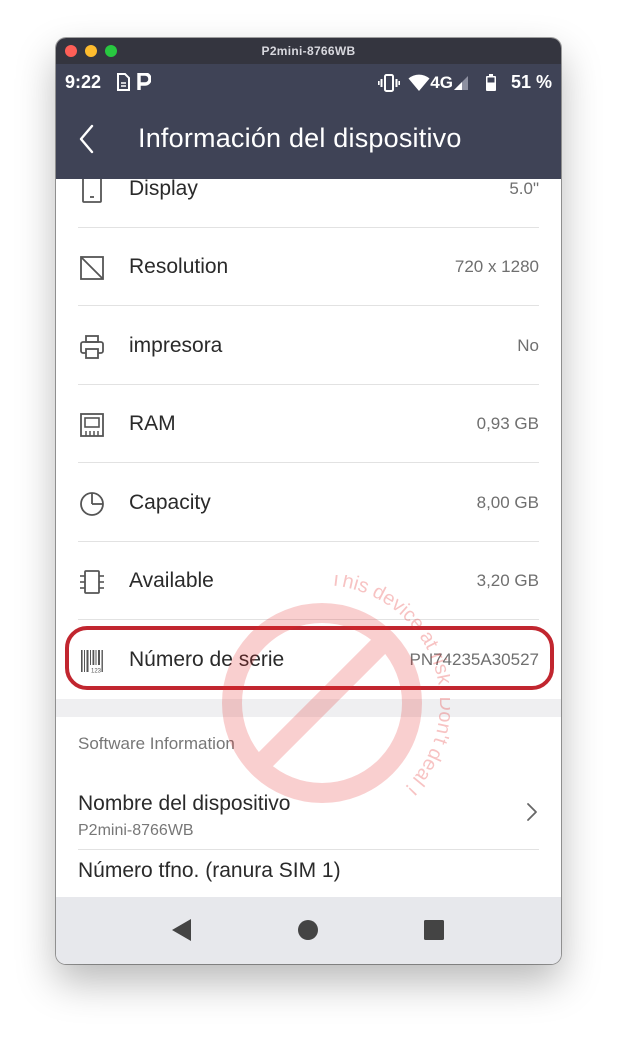  Describe the element at coordinates (308, 345) in the screenshot. I see `info-row-printer: impresora No` at that location.